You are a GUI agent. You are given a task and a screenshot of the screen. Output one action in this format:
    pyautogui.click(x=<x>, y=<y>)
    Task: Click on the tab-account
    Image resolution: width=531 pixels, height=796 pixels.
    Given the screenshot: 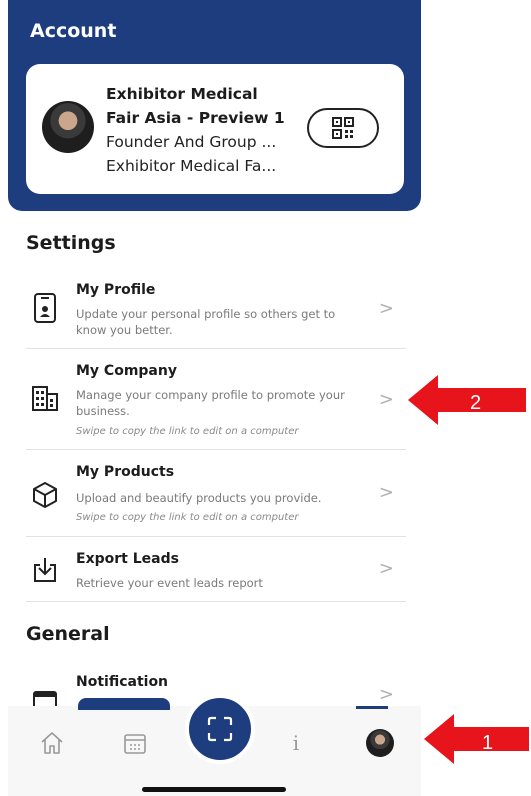 What is the action you would take?
    pyautogui.click(x=380, y=743)
    